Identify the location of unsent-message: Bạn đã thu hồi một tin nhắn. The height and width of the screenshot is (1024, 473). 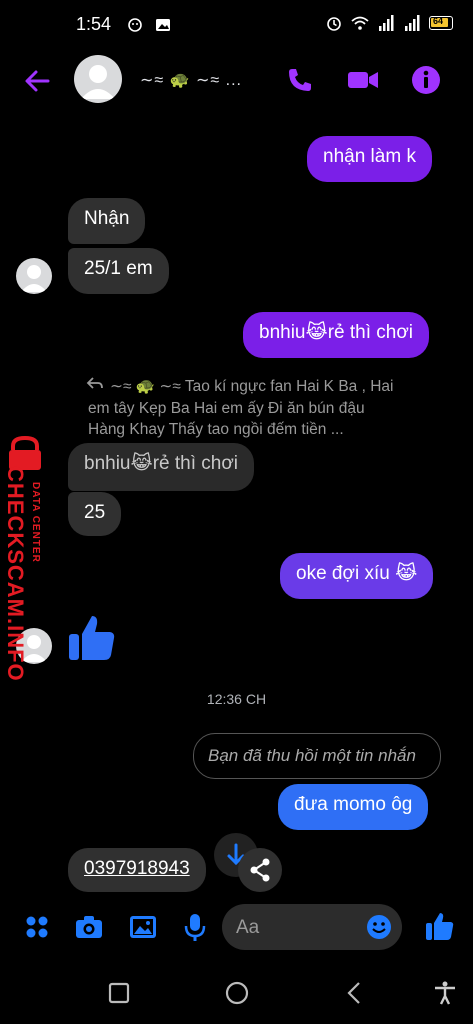
(317, 756).